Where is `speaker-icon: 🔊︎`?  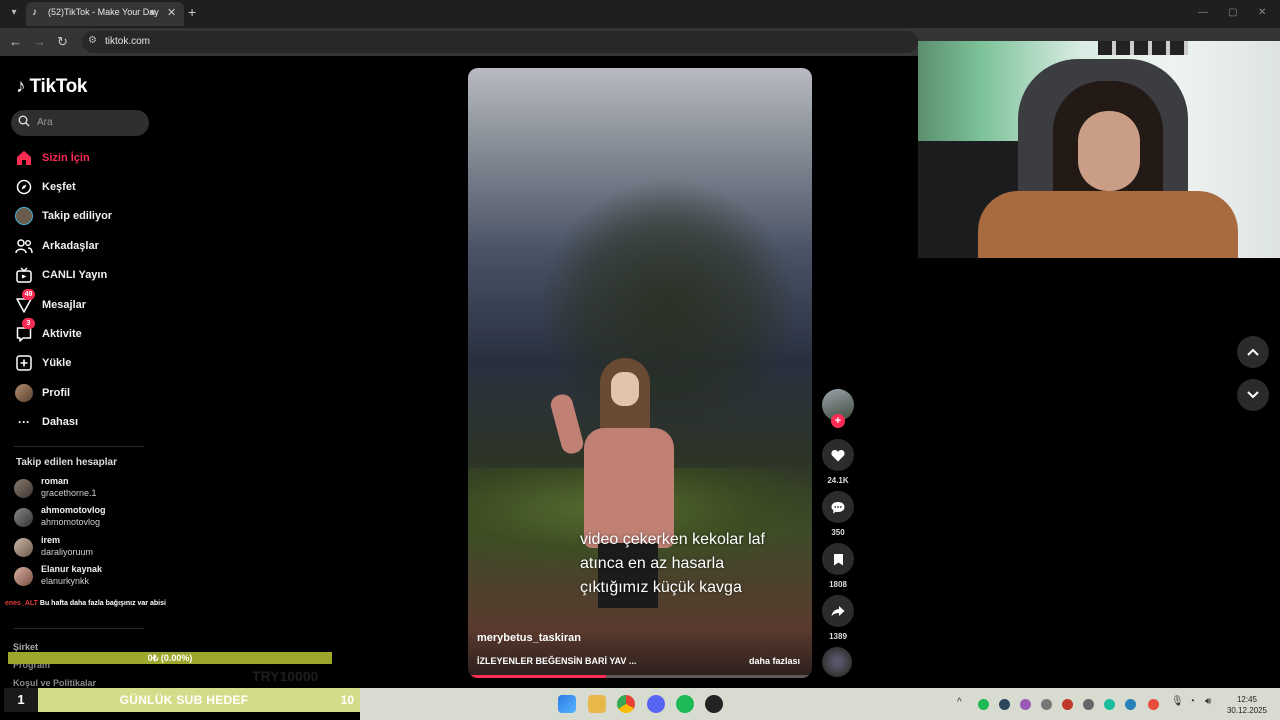
speaker-icon: 🔊︎ is located at coordinates (153, 12).